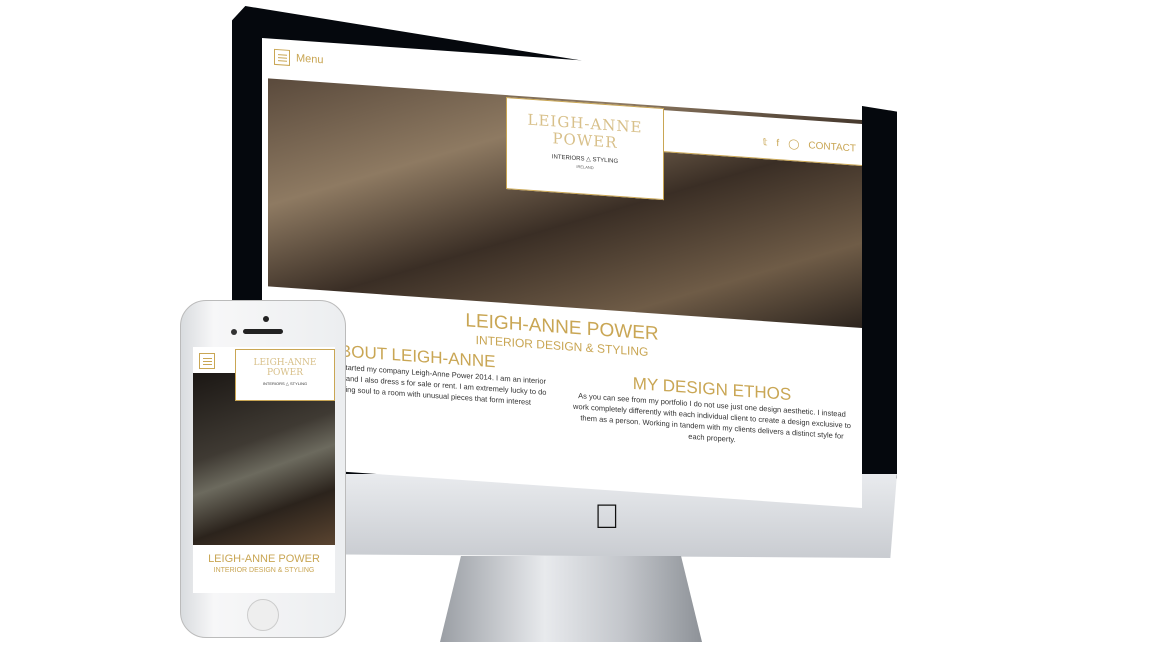 The image size is (1155, 650). What do you see at coordinates (832, 147) in the screenshot?
I see `contact-link: CONTACT` at bounding box center [832, 147].